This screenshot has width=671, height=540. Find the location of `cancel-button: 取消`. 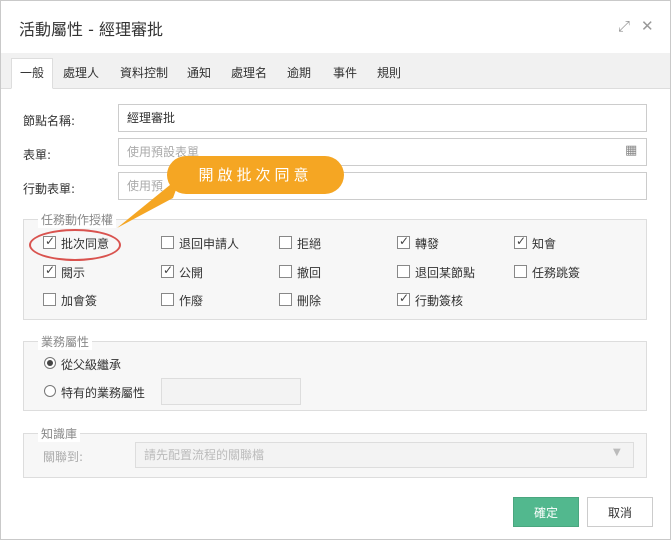

cancel-button: 取消 is located at coordinates (620, 512).